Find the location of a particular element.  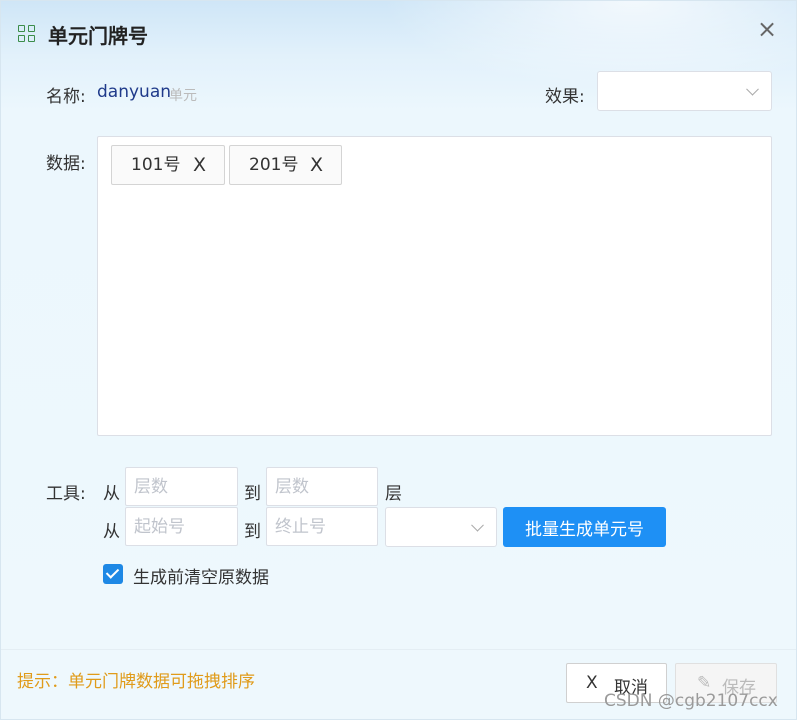

clear-data-checkbox is located at coordinates (113, 574).